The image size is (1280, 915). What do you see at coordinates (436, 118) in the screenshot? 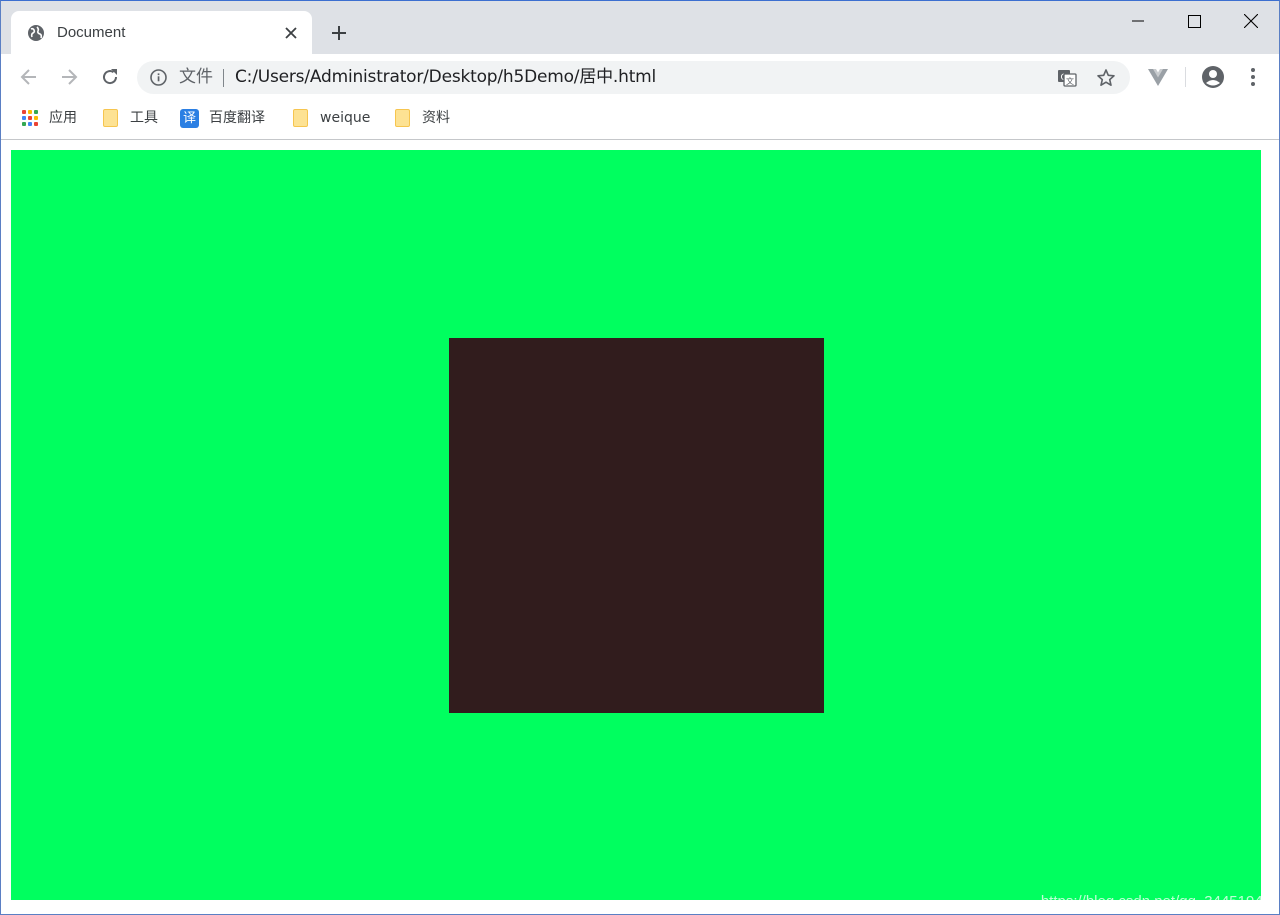
I see `bookmark-label: 资料` at bounding box center [436, 118].